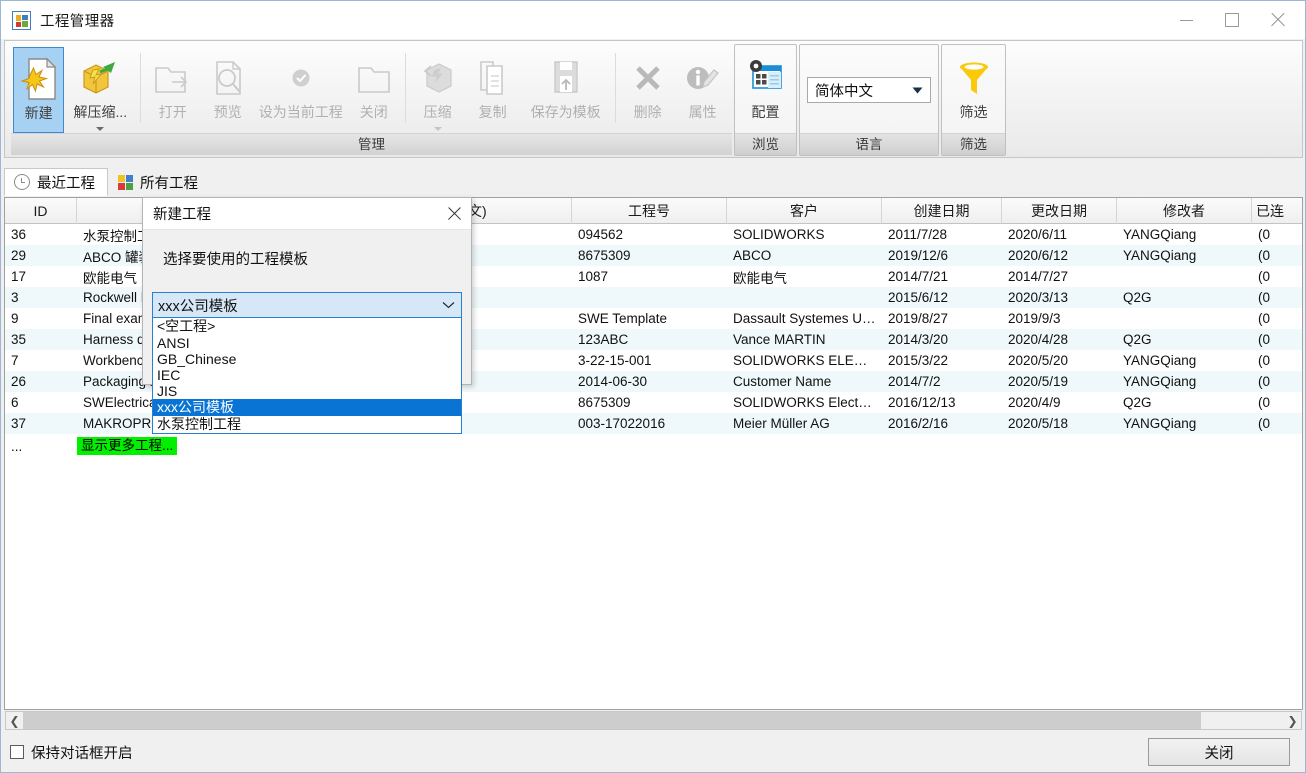 The width and height of the screenshot is (1306, 773). Describe the element at coordinates (647, 90) in the screenshot. I see `ribbon-button-delete: 删除` at that location.